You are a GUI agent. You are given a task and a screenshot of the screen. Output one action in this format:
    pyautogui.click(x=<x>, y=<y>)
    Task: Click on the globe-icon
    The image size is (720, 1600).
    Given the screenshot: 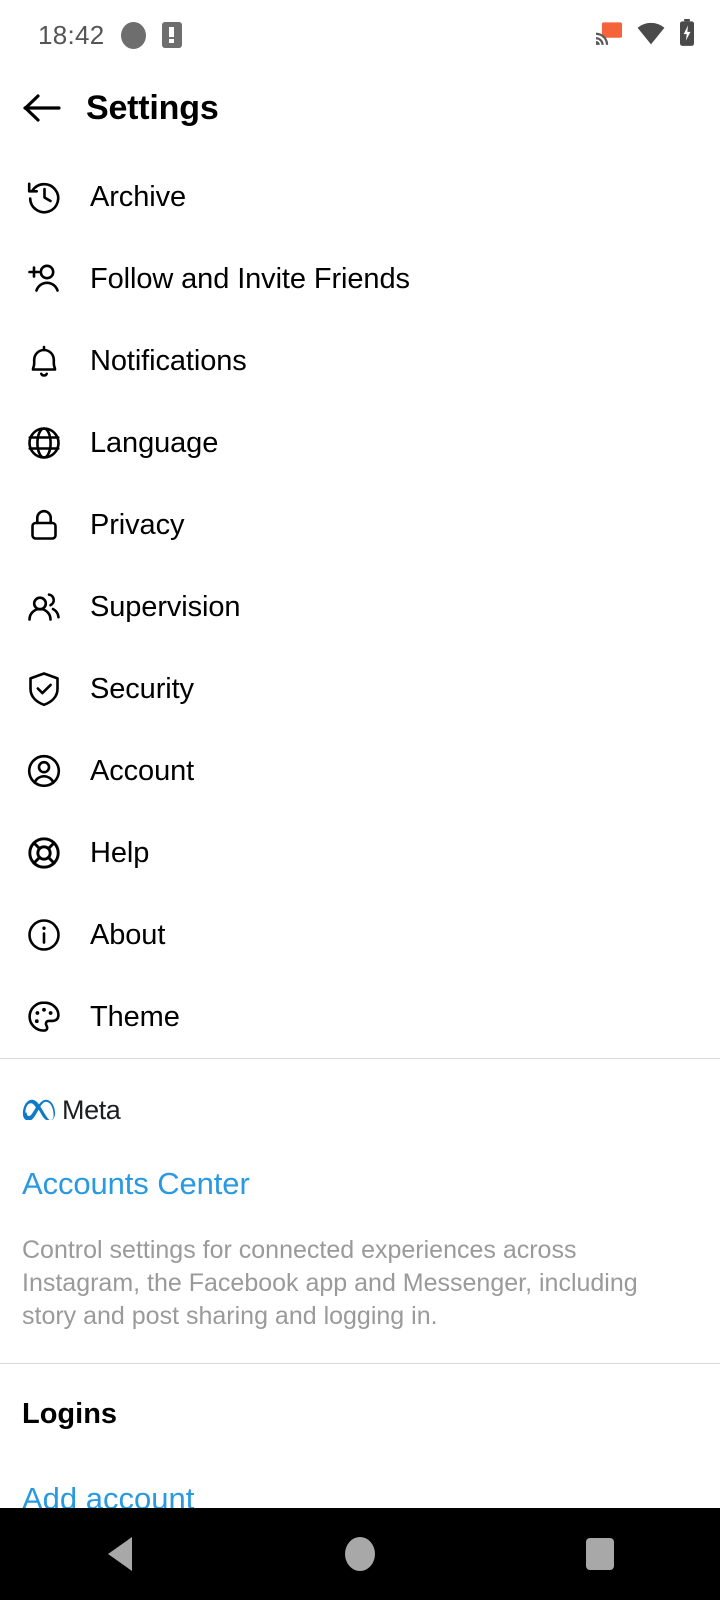 What is the action you would take?
    pyautogui.click(x=44, y=443)
    